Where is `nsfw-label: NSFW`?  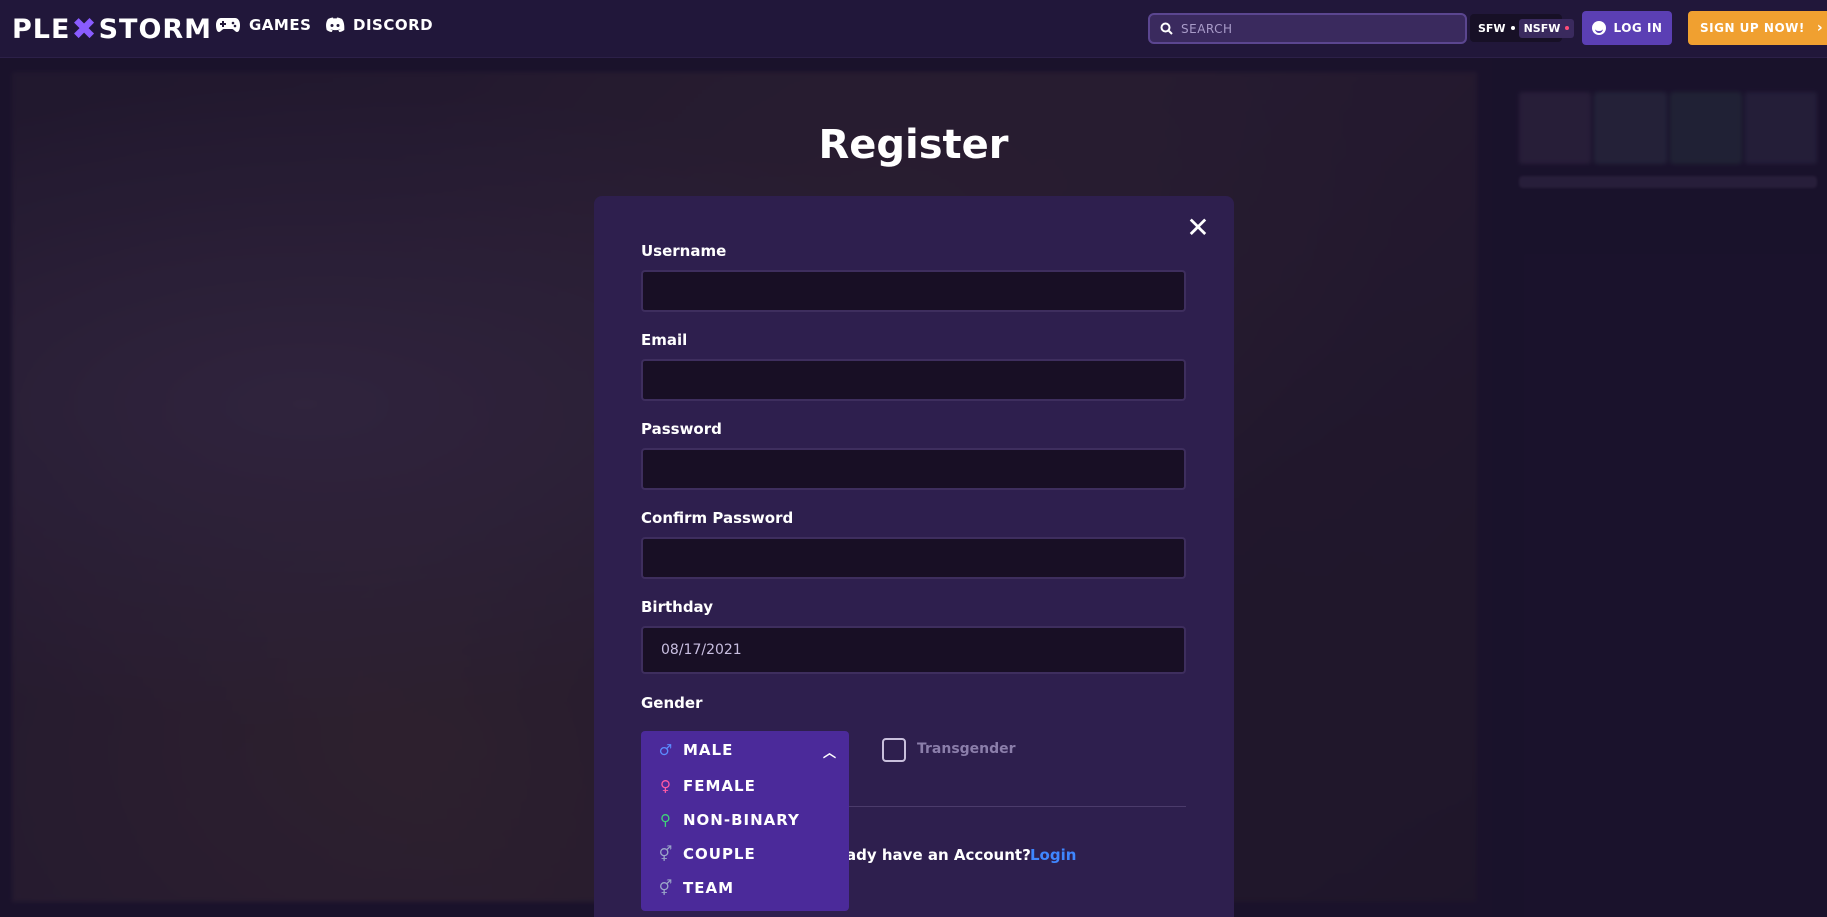
nsfw-label: NSFW is located at coordinates (1542, 28).